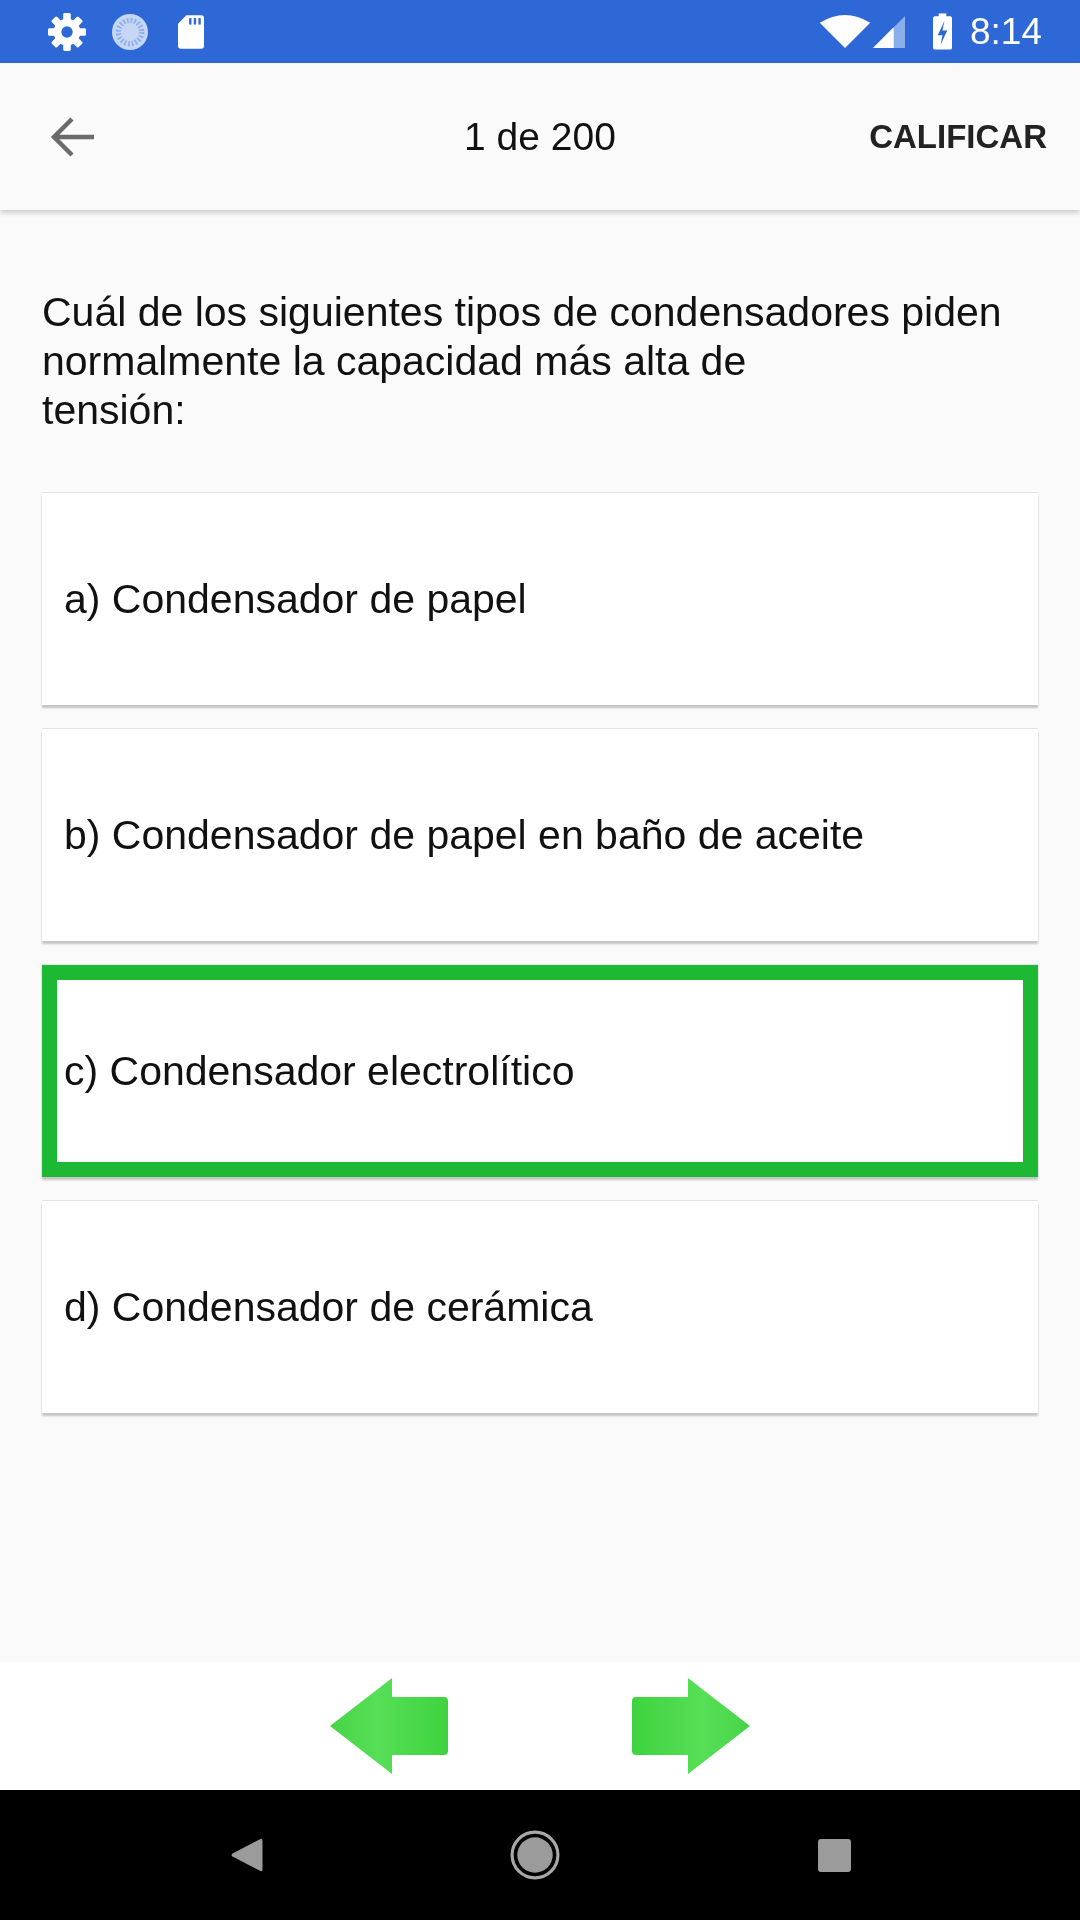 The height and width of the screenshot is (1920, 1080). I want to click on answer-option: b) Condensador de papel en baño de aceite, so click(540, 835).